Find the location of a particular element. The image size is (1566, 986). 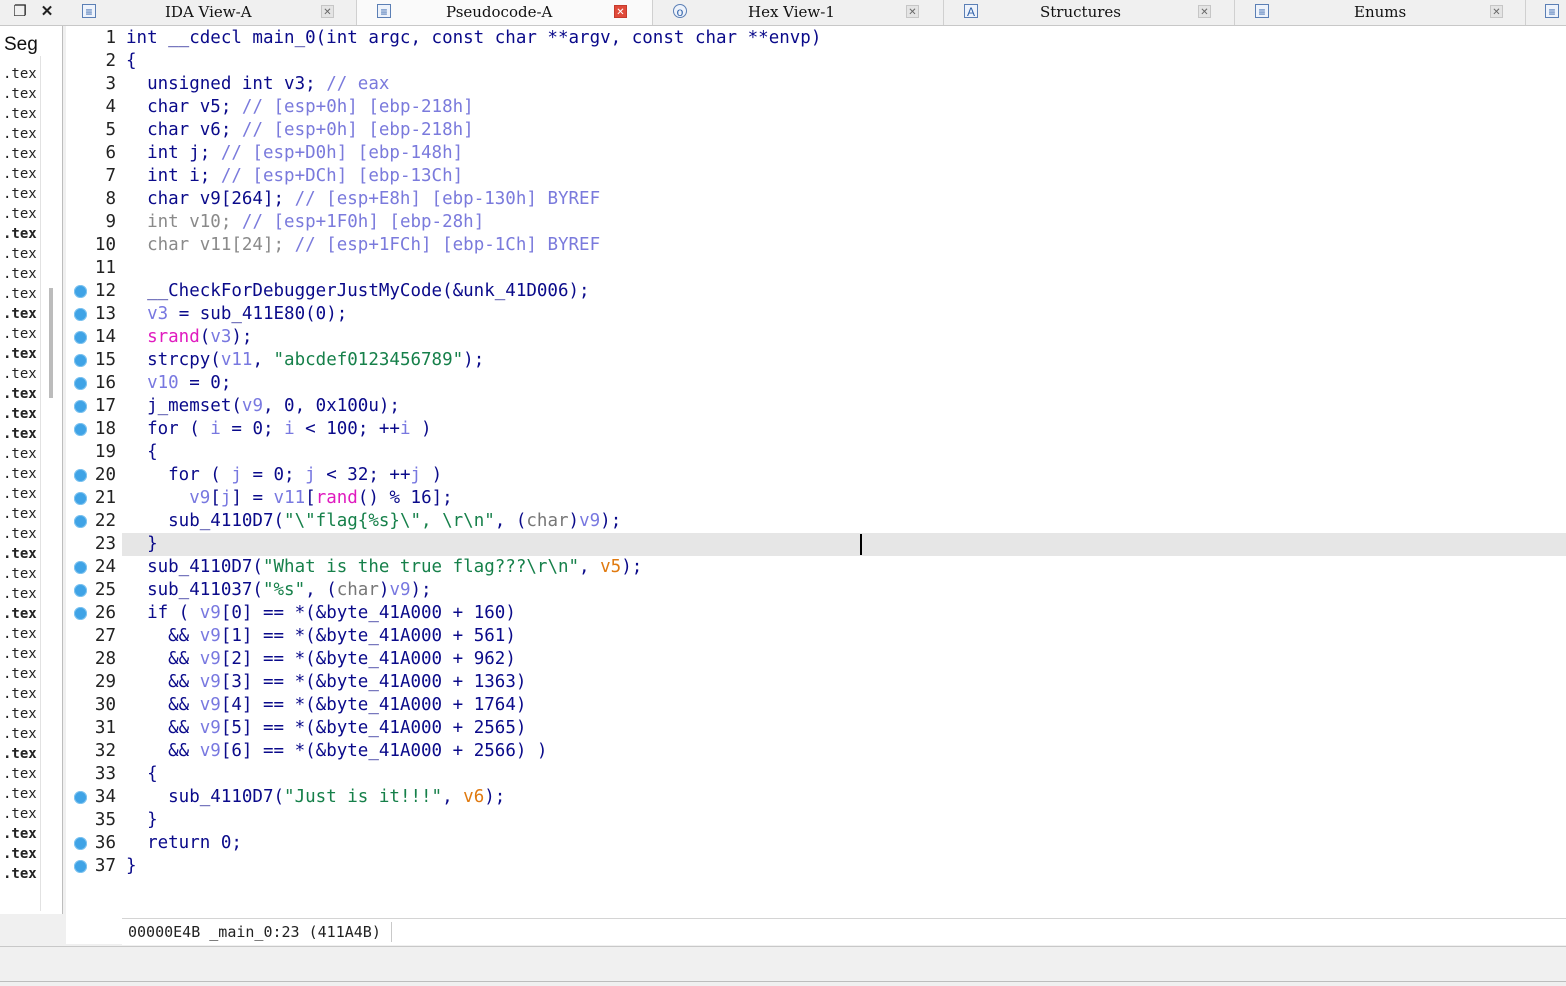

tab-pseudocode-a: ≡ Pseudocode-A ✕ is located at coordinates (505, 12).